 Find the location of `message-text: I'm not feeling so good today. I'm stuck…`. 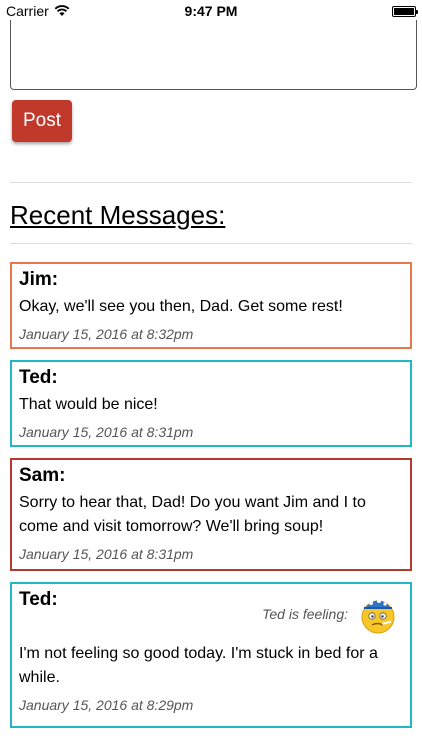

message-text: I'm not feeling so good today. I'm stuck… is located at coordinates (198, 665).